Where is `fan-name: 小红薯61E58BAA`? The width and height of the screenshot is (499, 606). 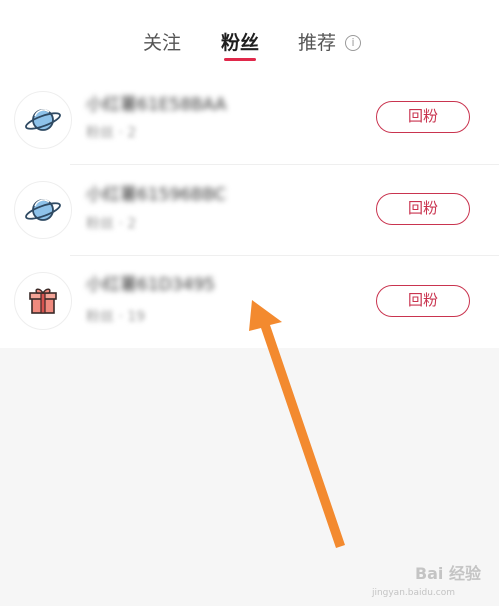
fan-name: 小红薯61E58BAA is located at coordinates (156, 102).